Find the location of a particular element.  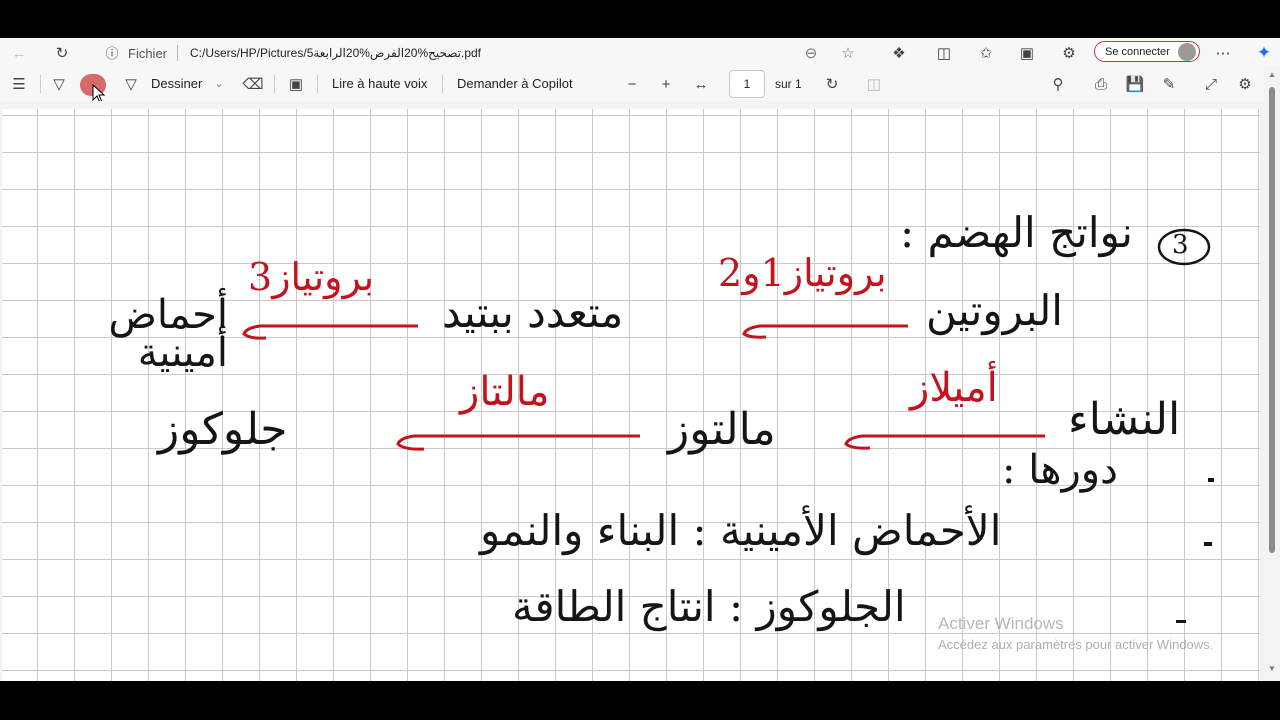

fullscreen-icon: ⤢ is located at coordinates (1211, 84).